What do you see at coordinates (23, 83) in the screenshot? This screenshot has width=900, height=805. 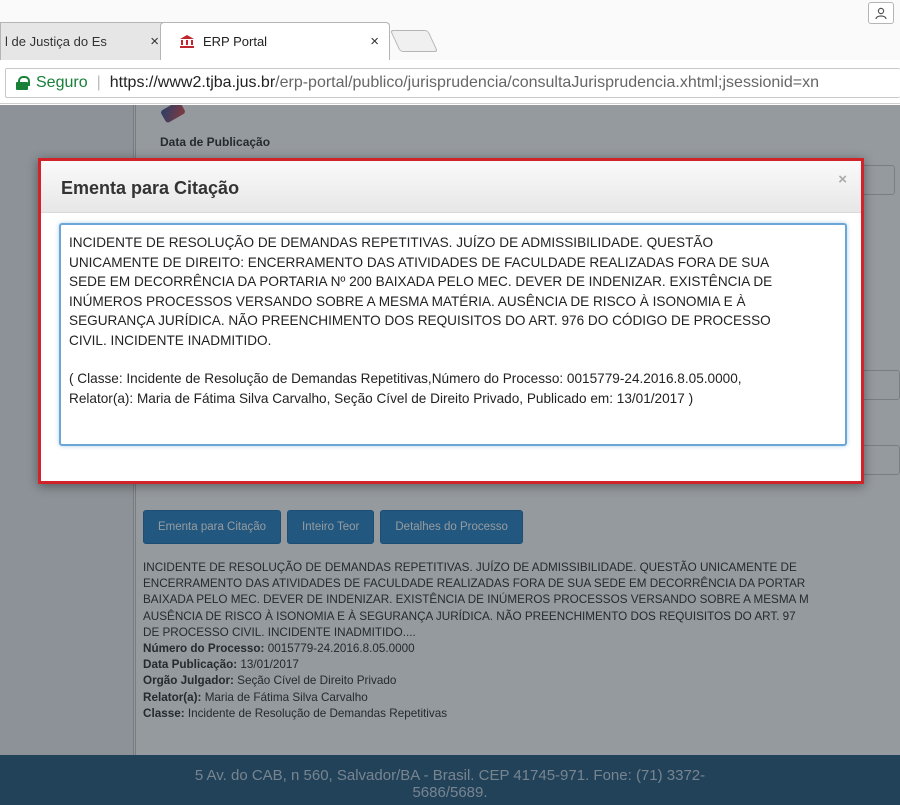 I see `lock-icon` at bounding box center [23, 83].